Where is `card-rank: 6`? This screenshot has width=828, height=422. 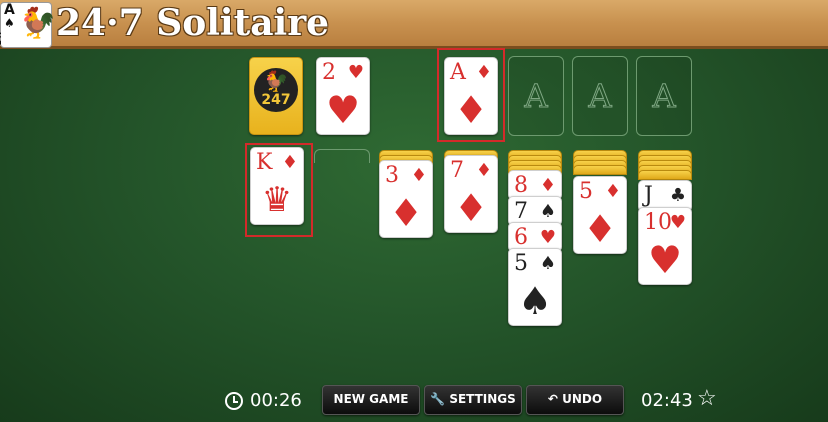 card-rank: 6 is located at coordinates (521, 237).